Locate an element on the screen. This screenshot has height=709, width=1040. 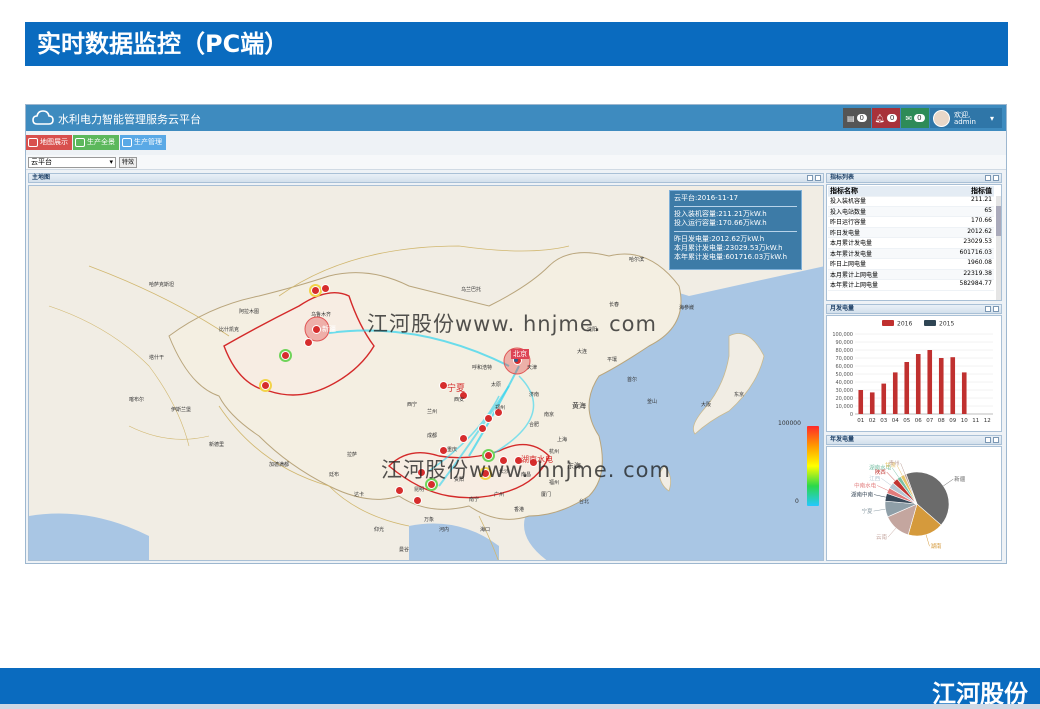
y-tick-label: 40,000 is located at coordinates (845, 383).